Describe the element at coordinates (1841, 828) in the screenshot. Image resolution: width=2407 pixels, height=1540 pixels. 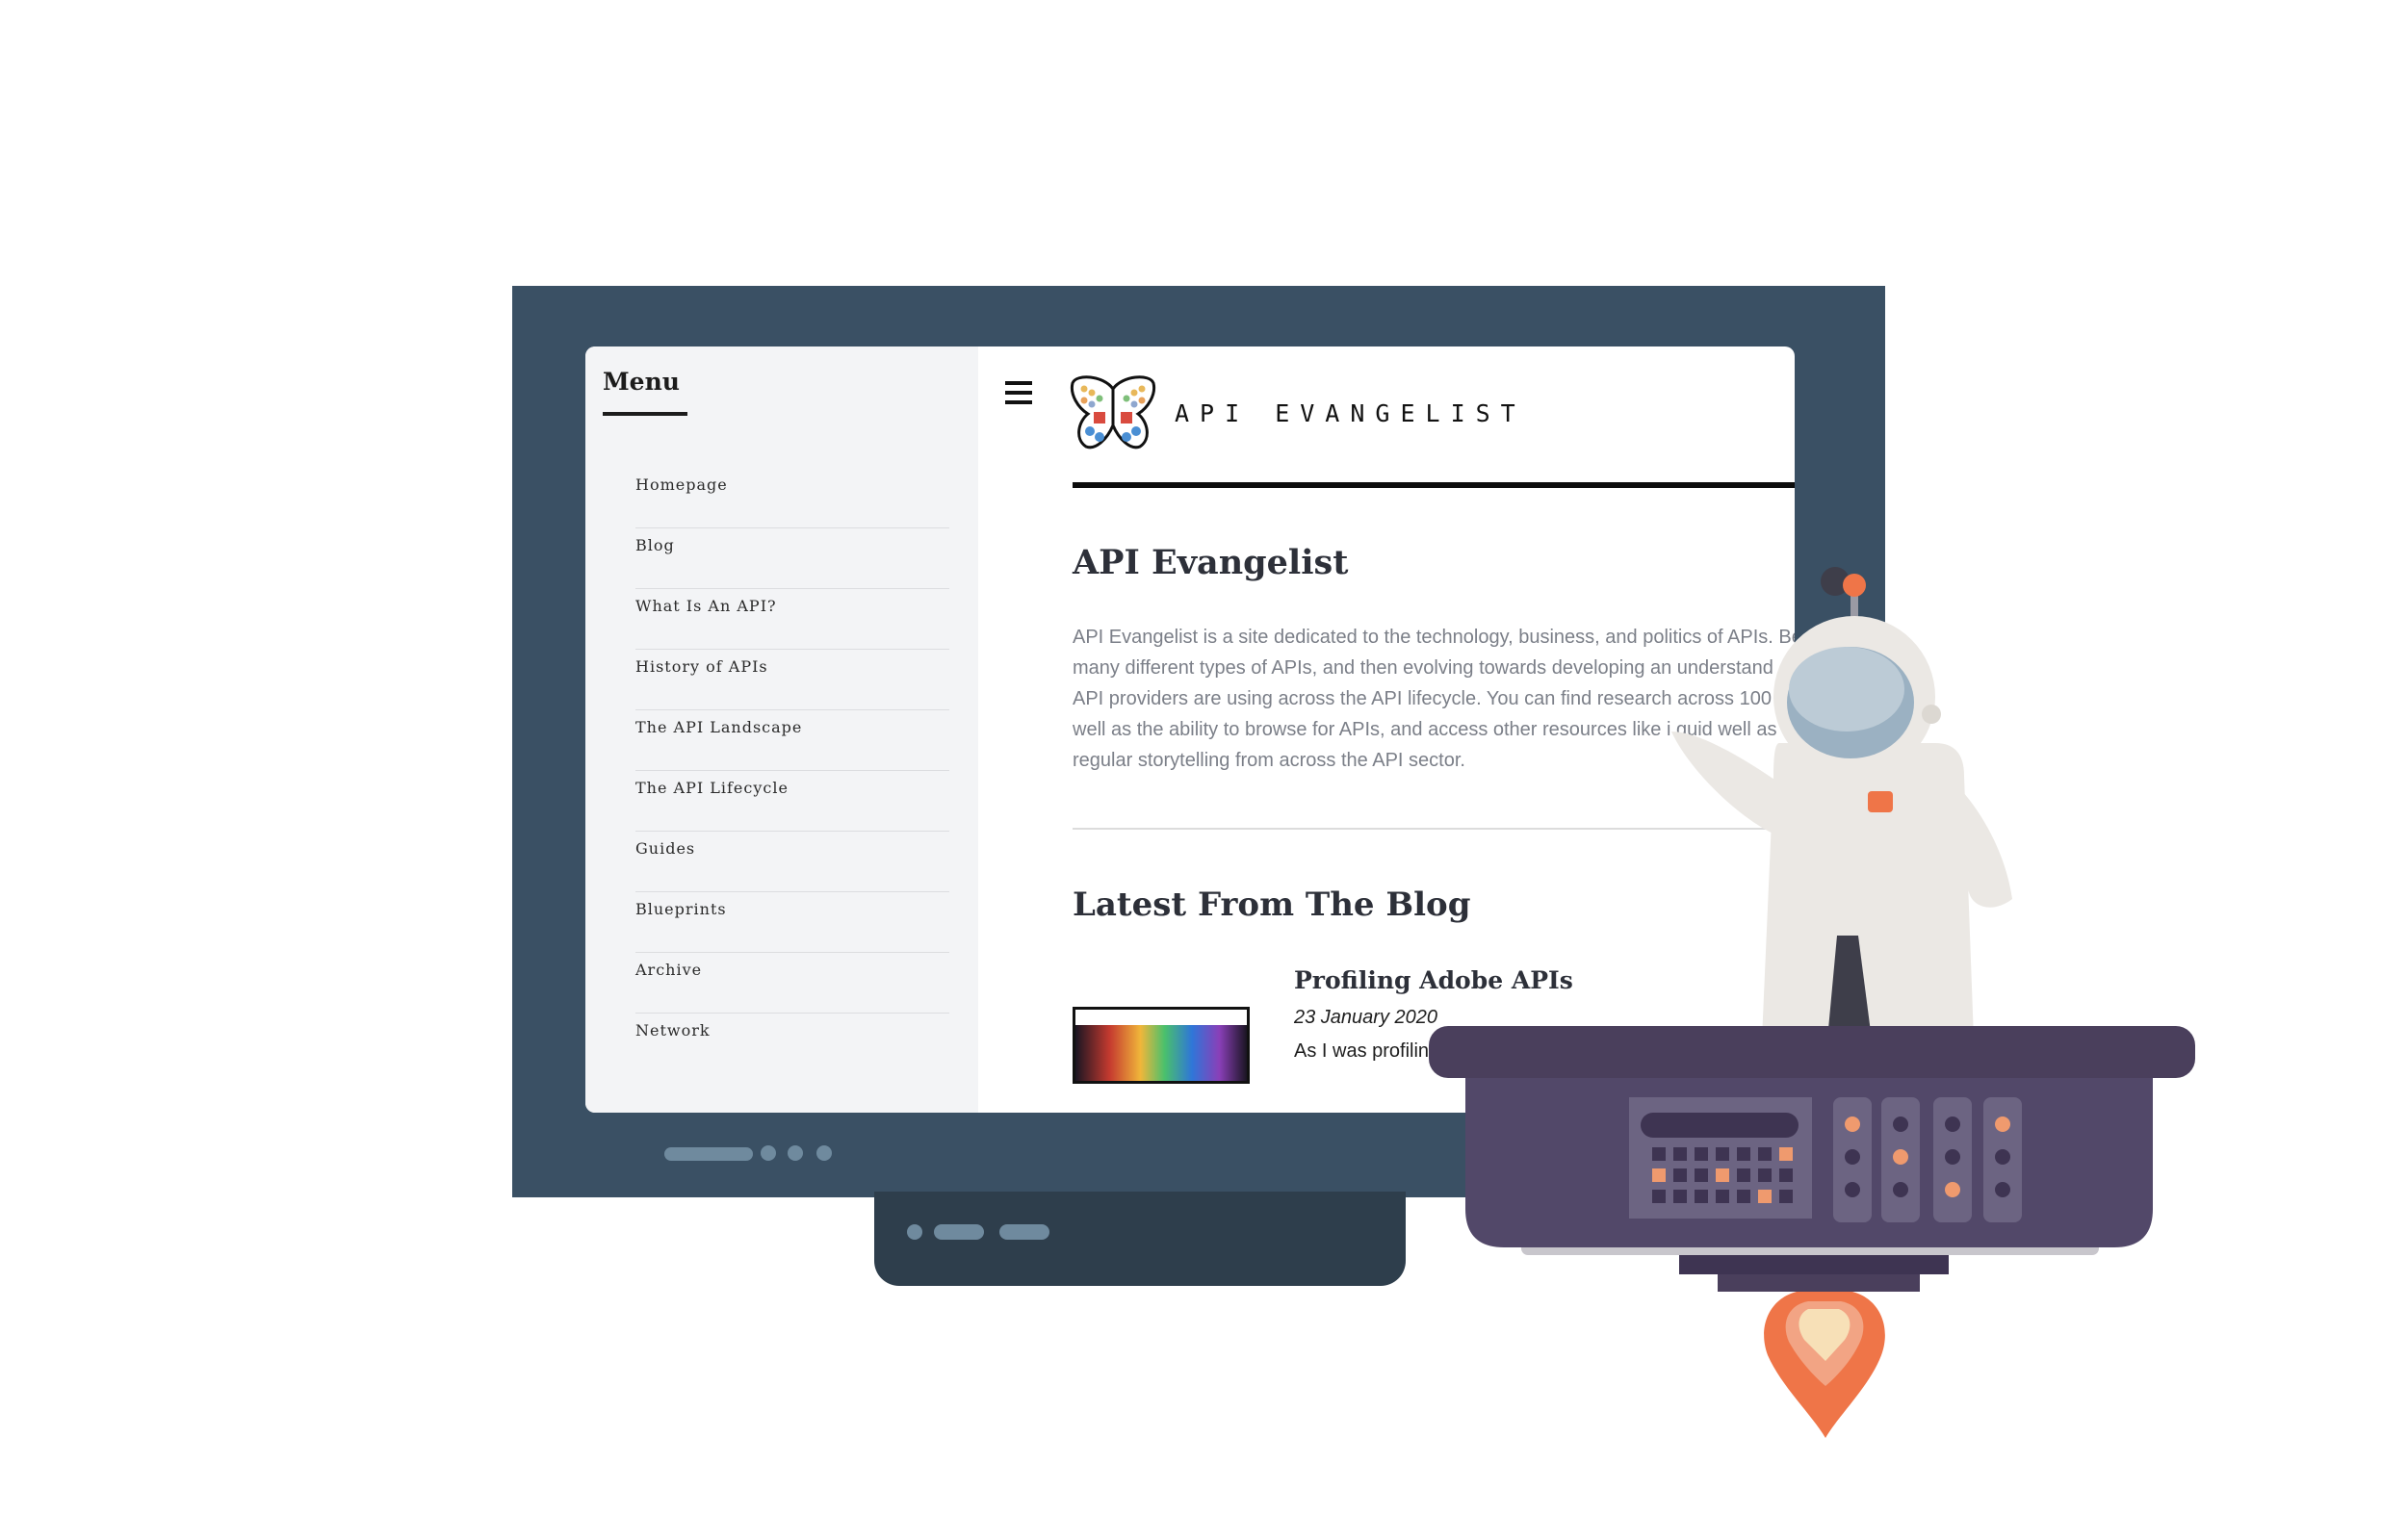
I see `astronaut-figure` at that location.